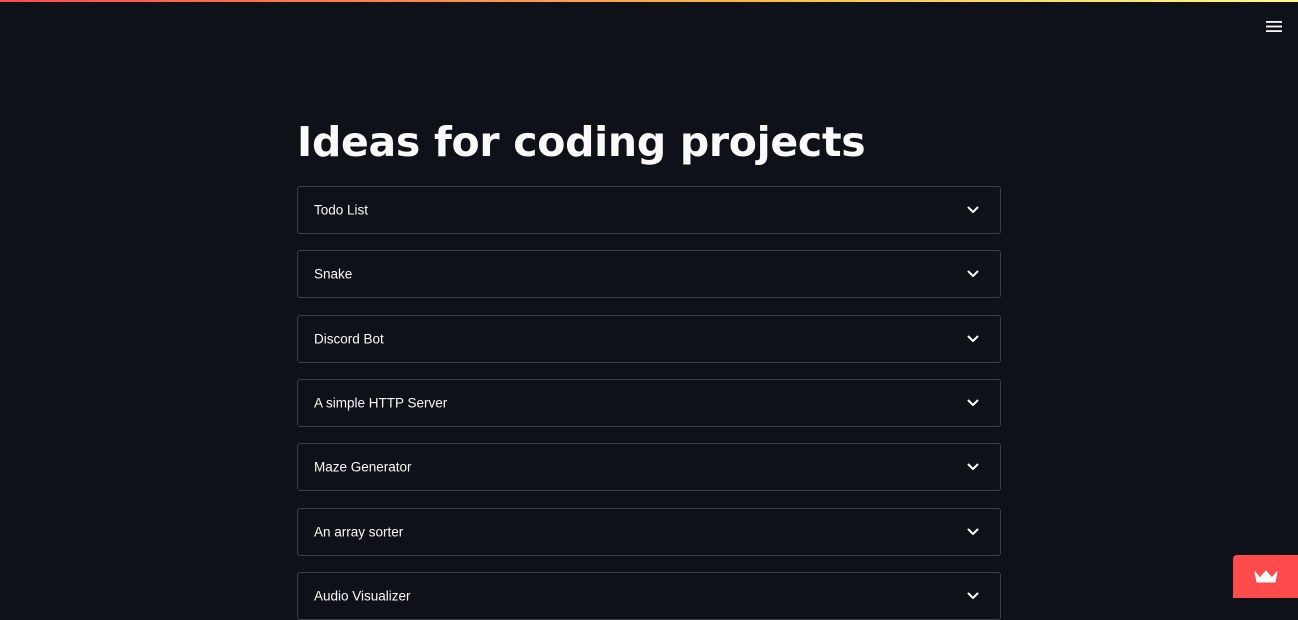  I want to click on expander-discord-bot: Discord Bot, so click(649, 339).